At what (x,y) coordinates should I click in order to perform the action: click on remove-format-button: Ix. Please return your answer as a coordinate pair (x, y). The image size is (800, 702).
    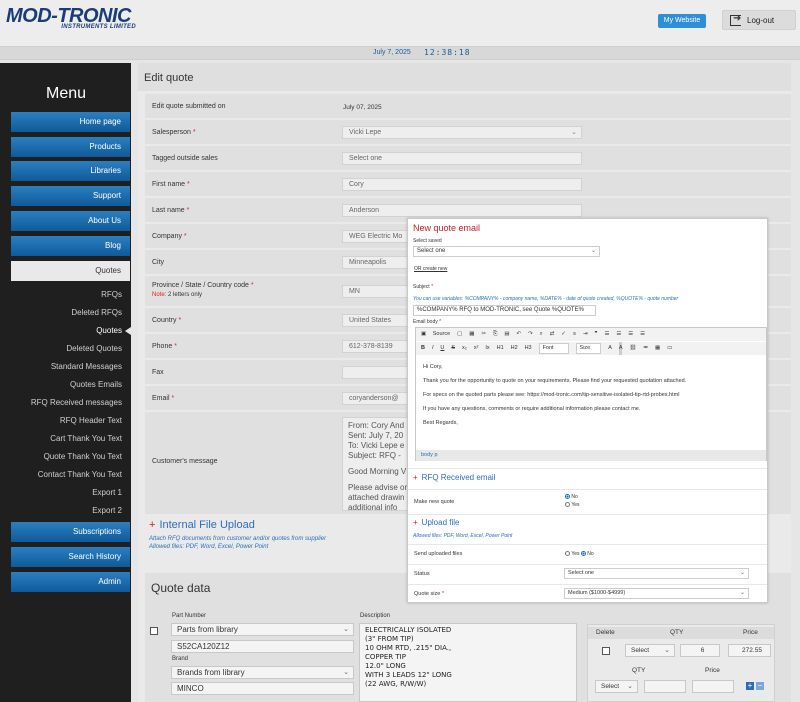
    Looking at the image, I should click on (487, 348).